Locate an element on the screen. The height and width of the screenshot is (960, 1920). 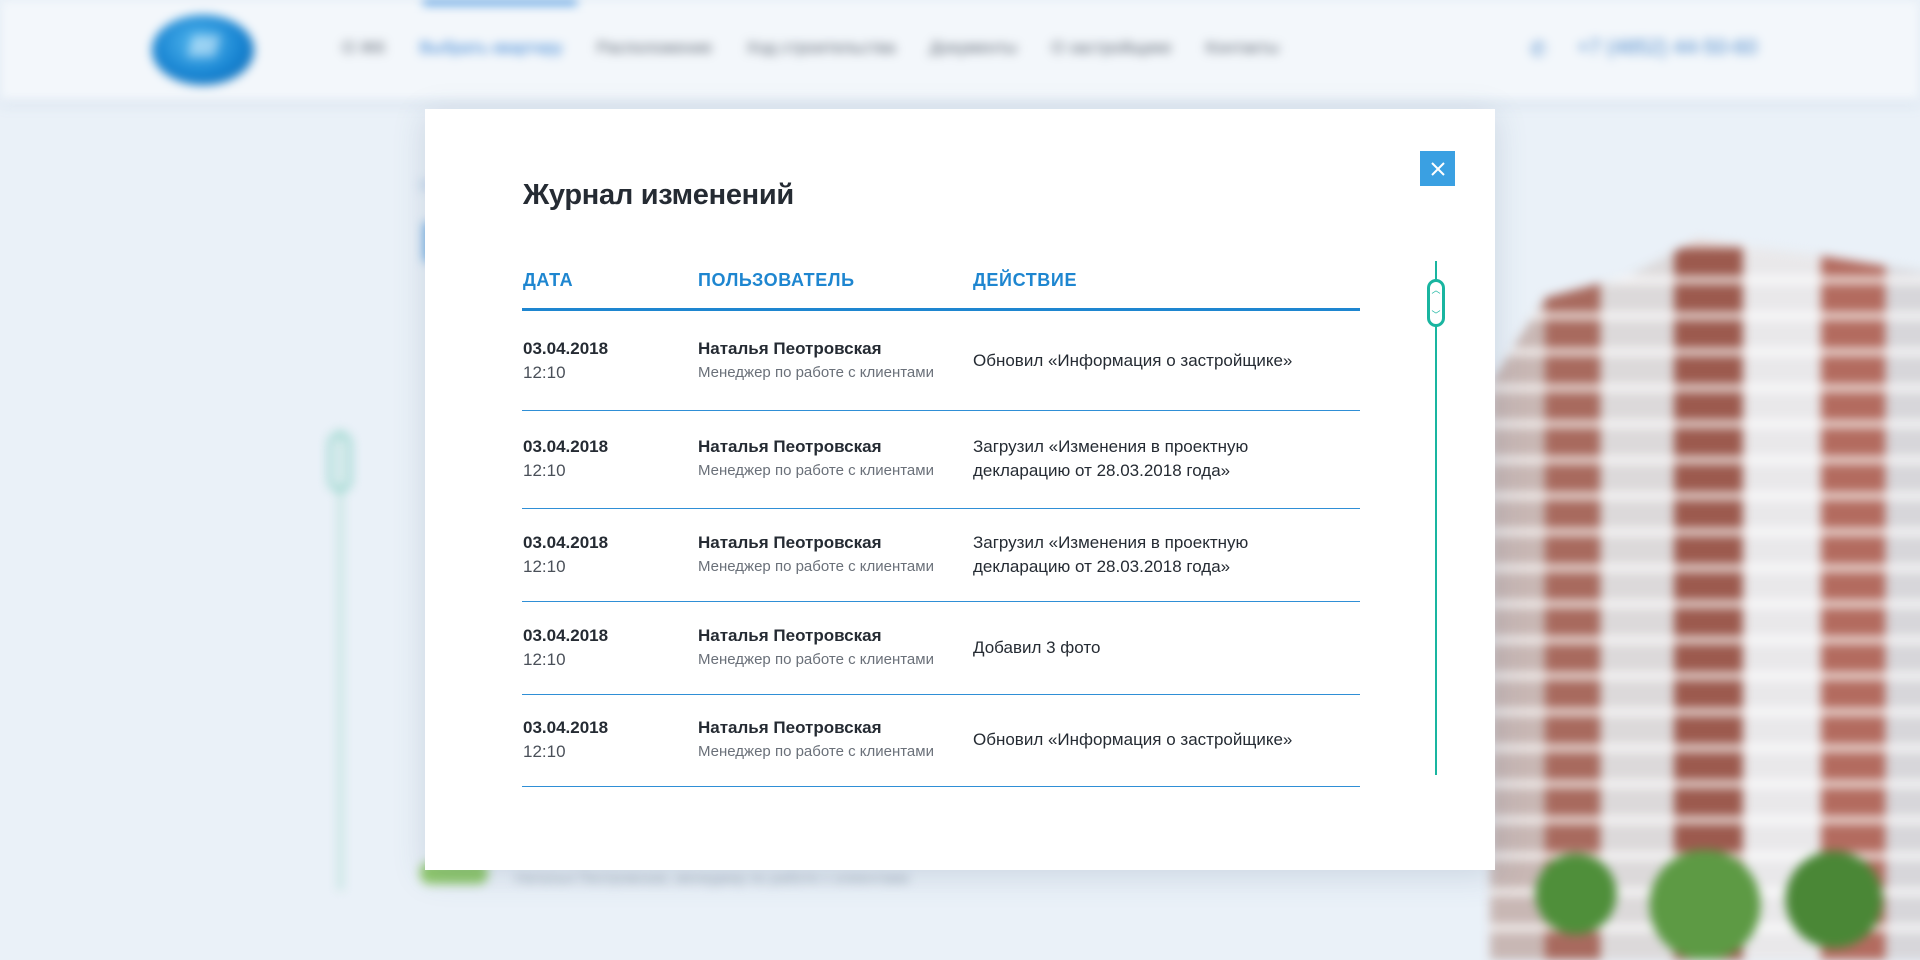
nav-item-contacts: Контакты is located at coordinates (1242, 47).